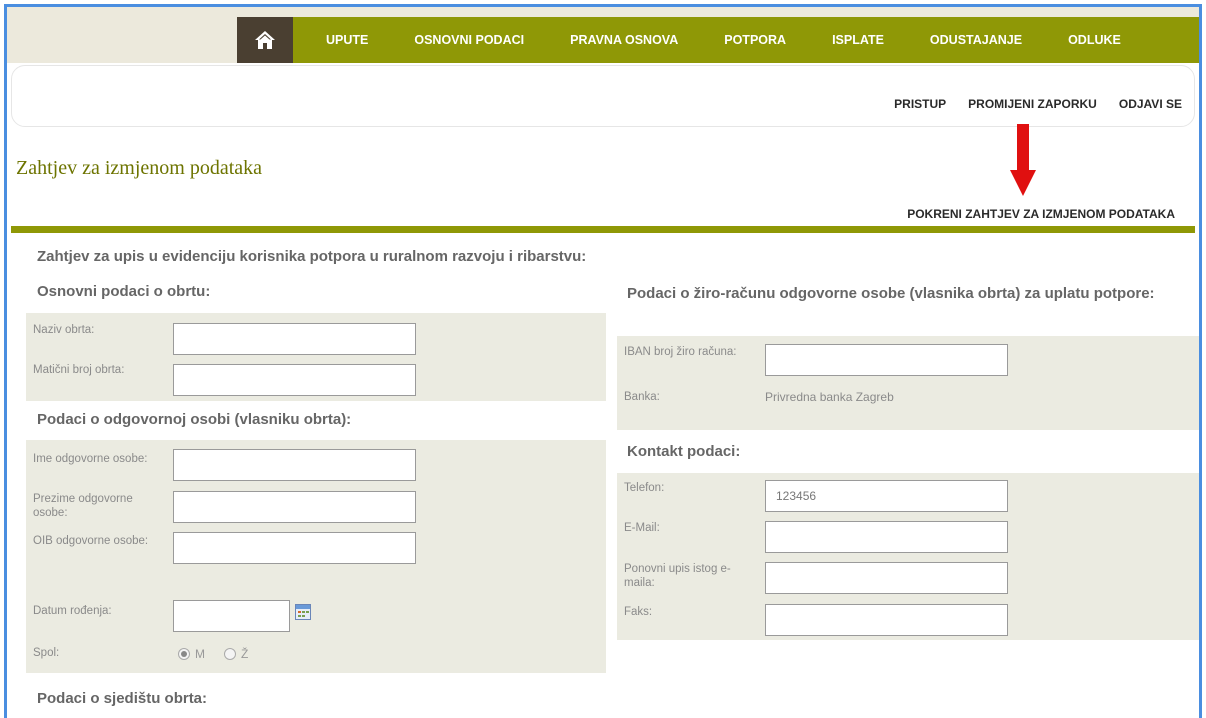 This screenshot has width=1206, height=718. Describe the element at coordinates (230, 654) in the screenshot. I see `spol-z-radio` at that location.